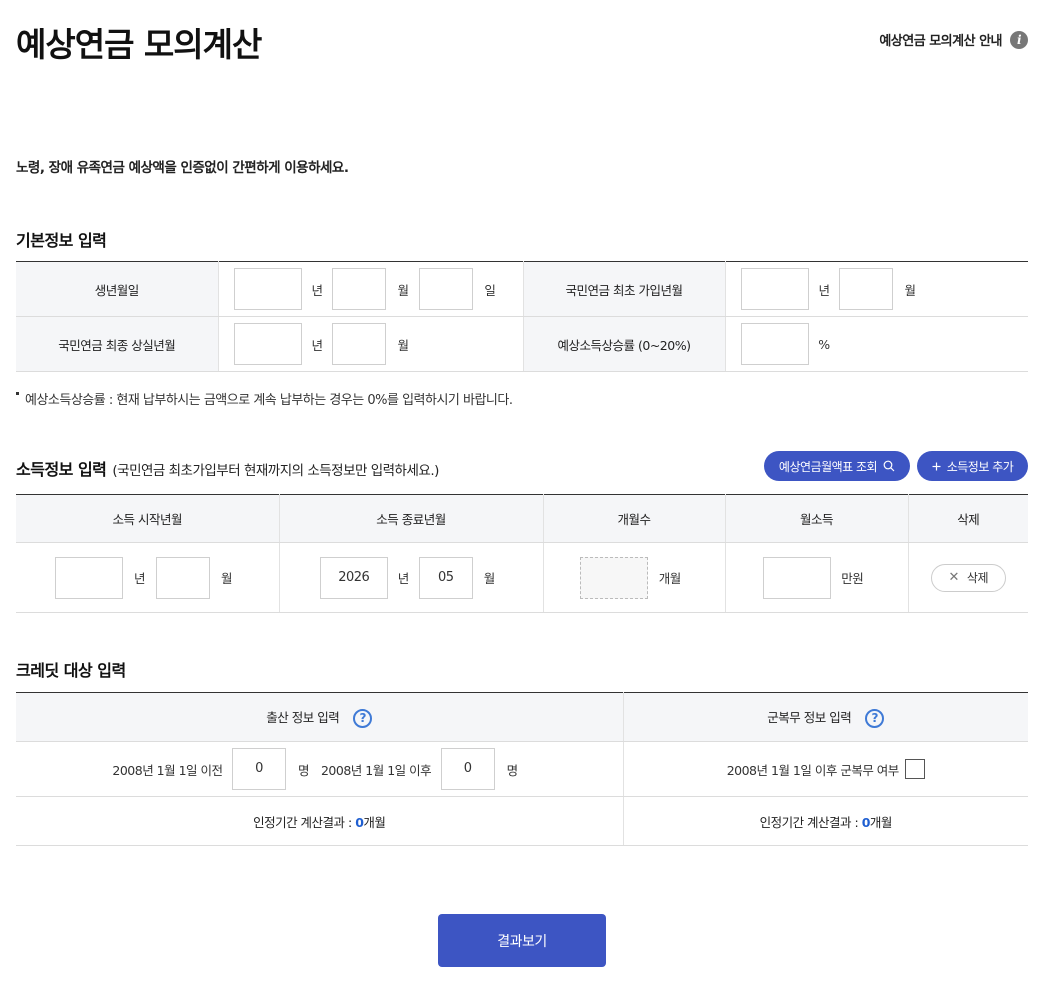  I want to click on after-2008-input: 0, so click(467, 769).